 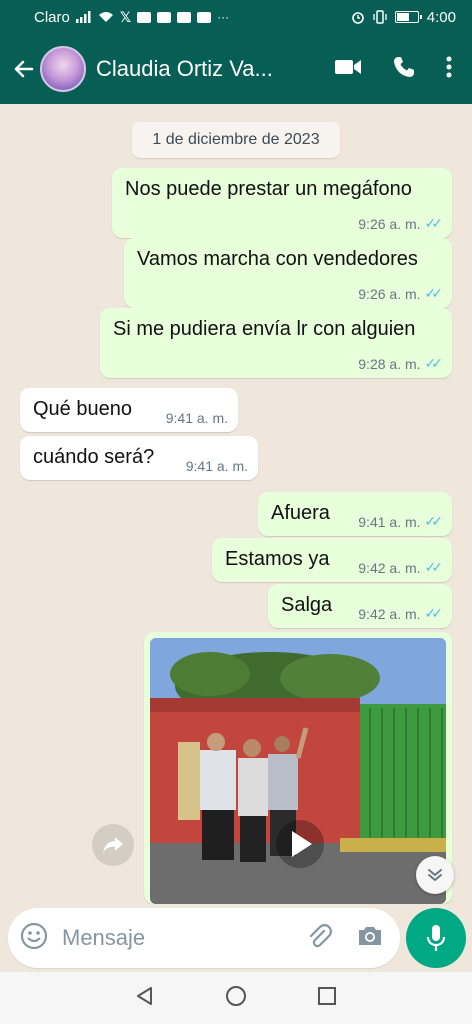 What do you see at coordinates (268, 189) in the screenshot?
I see `message-text: Nos puede prestar un megáfono` at bounding box center [268, 189].